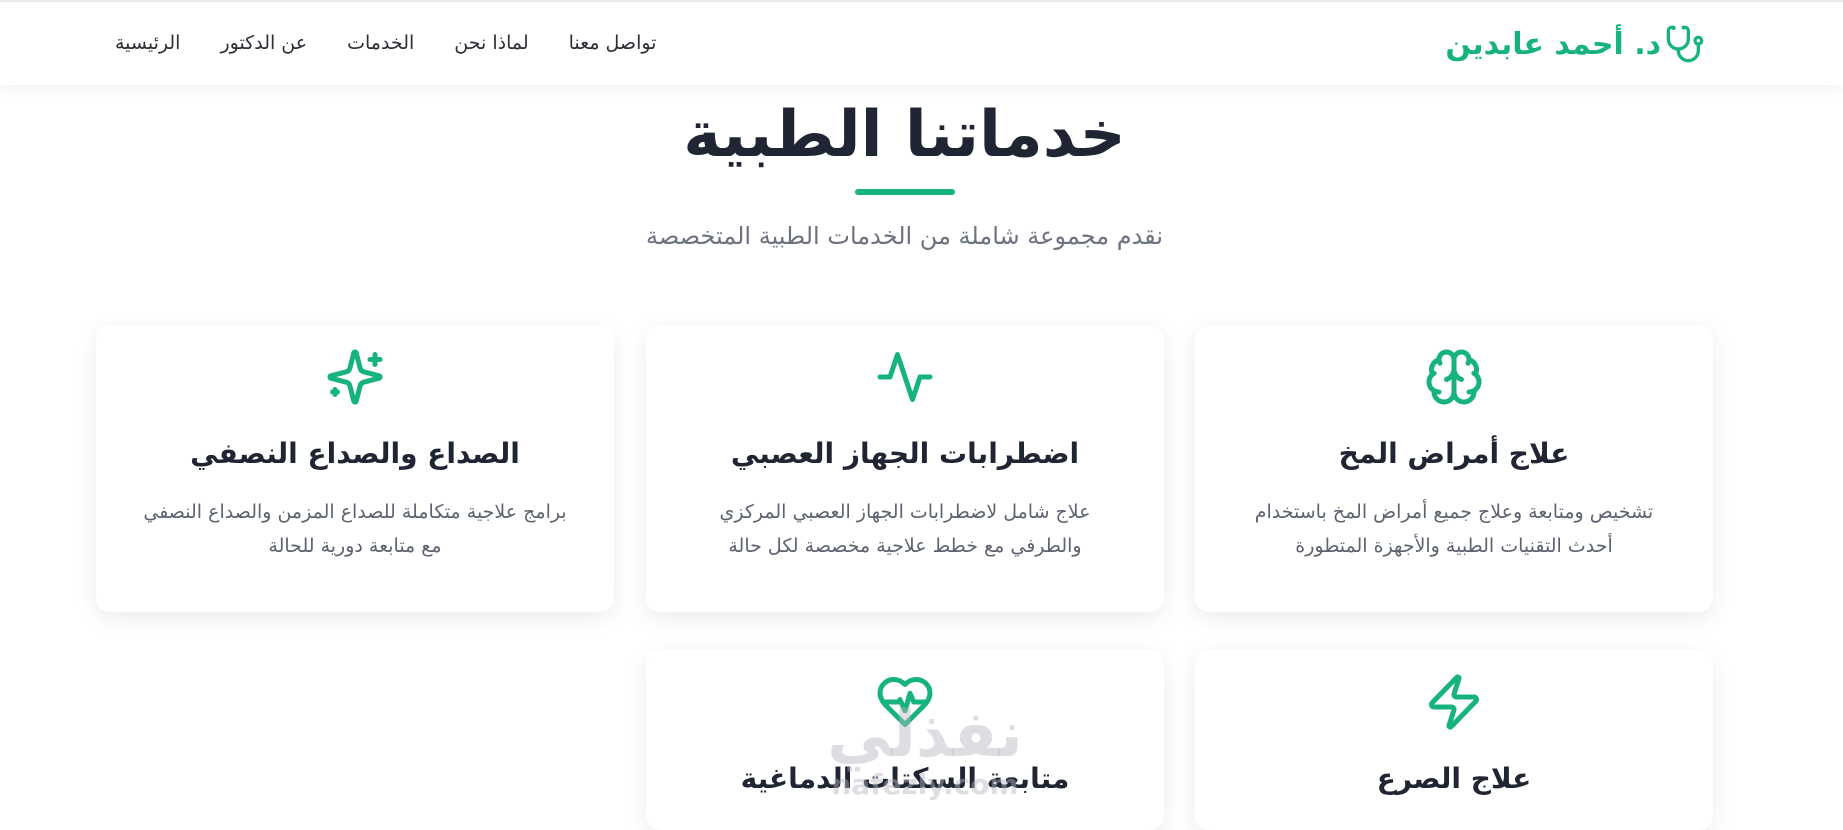  Describe the element at coordinates (905, 377) in the screenshot. I see `activity-icon` at that location.